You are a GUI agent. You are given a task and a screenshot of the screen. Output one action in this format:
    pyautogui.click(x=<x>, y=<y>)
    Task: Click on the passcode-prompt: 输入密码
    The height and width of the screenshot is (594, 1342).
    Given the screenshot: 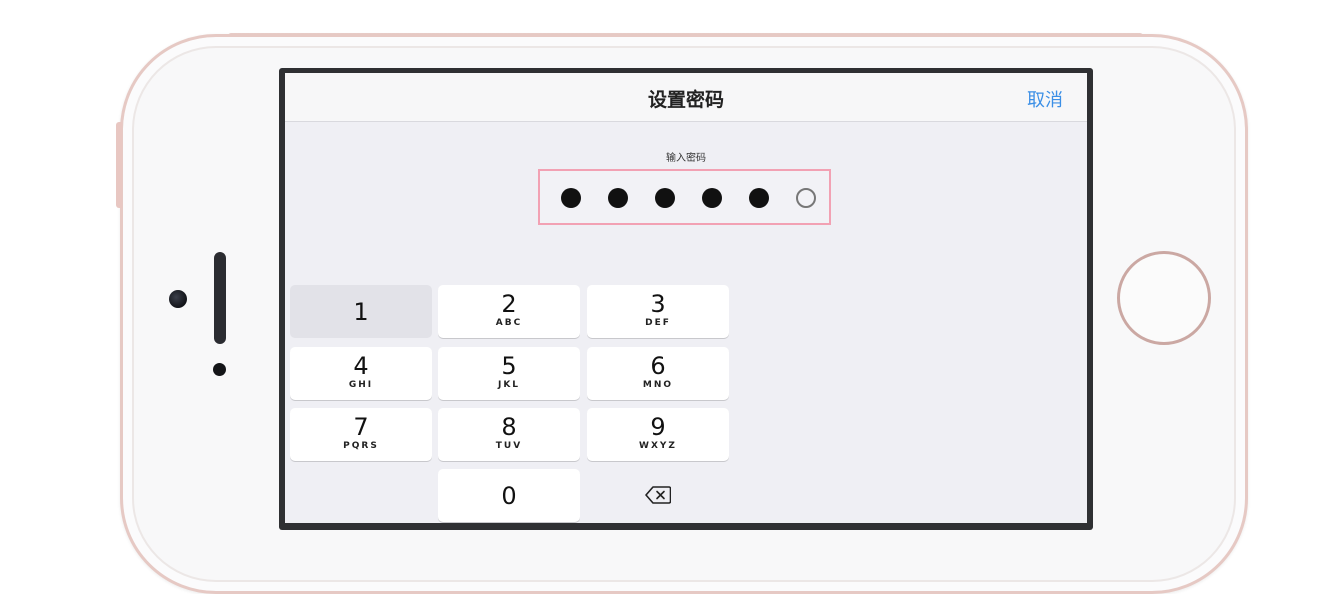 What is the action you would take?
    pyautogui.click(x=686, y=158)
    